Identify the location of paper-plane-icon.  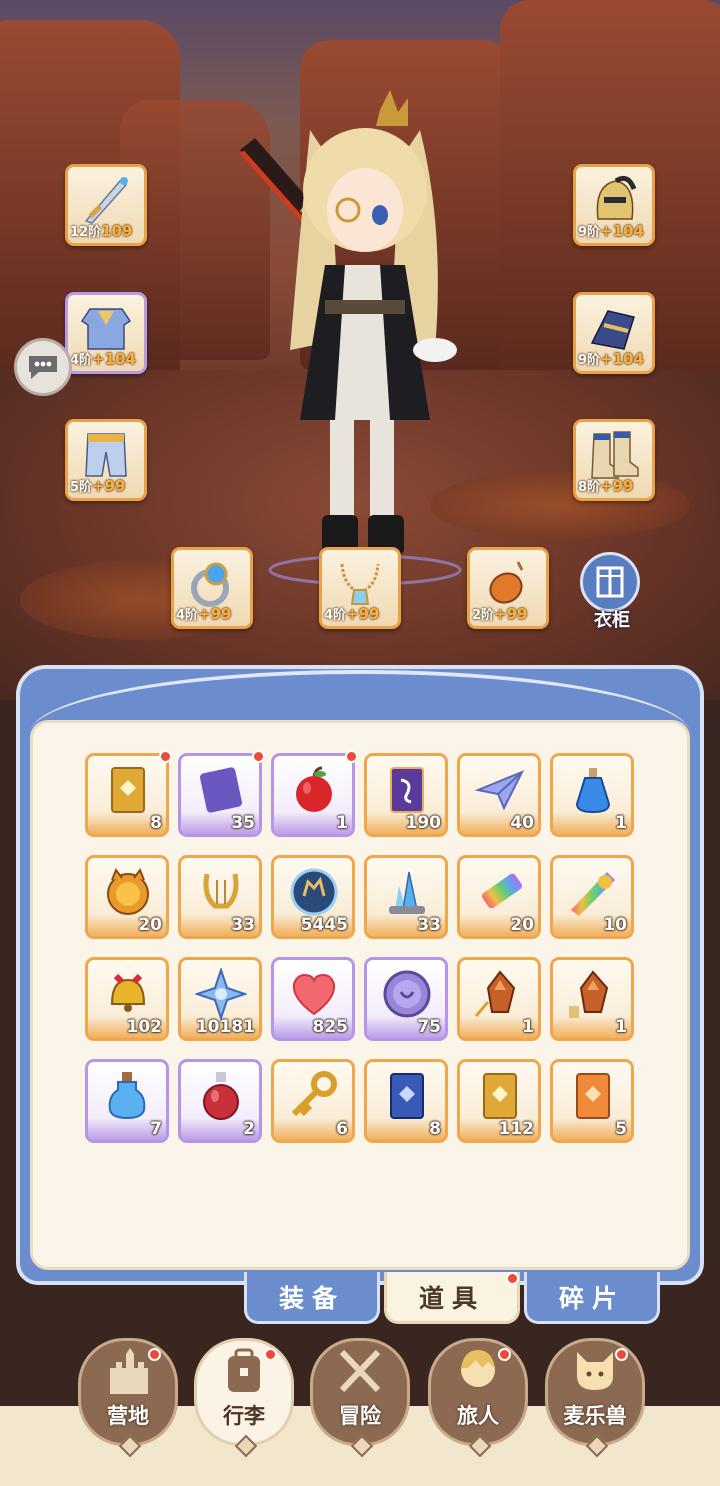
(499, 790).